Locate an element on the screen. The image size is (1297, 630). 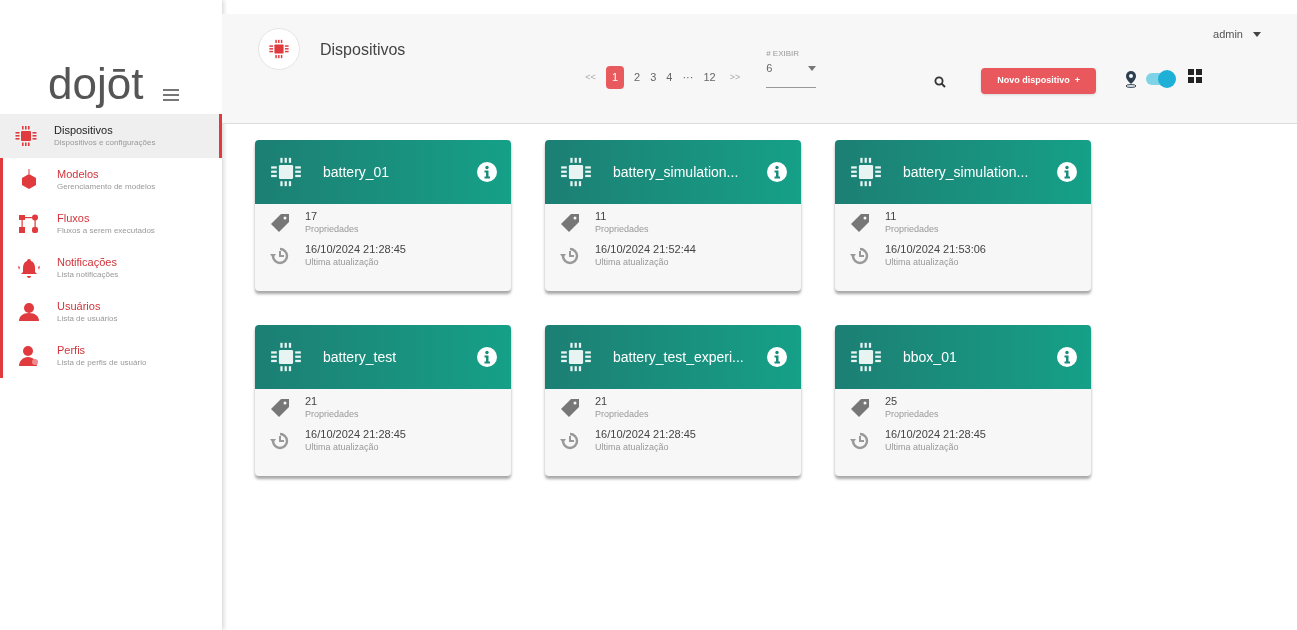
nav-subtitle: Gerenciamento de modelos is located at coordinates (106, 186).